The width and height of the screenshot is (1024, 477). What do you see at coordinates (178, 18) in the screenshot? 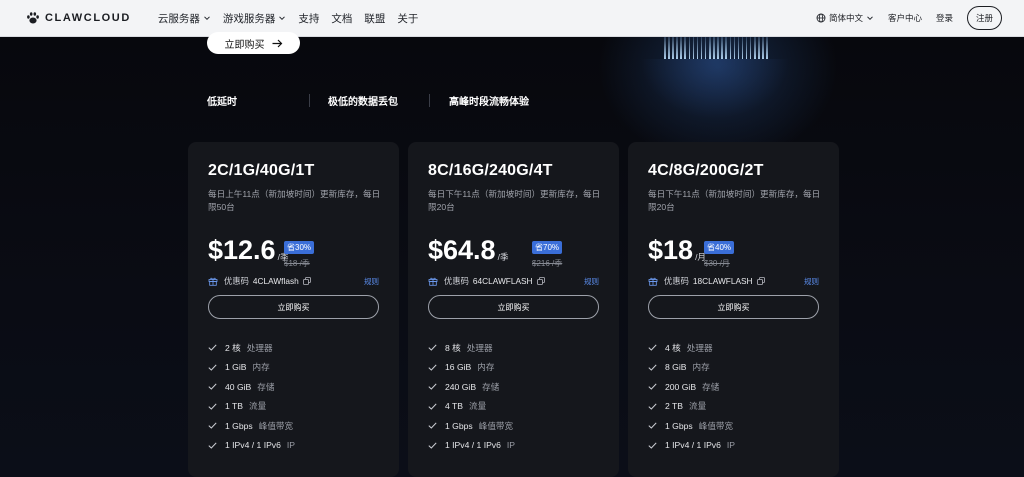
I see `nav-link-label: 云服务器` at bounding box center [178, 18].